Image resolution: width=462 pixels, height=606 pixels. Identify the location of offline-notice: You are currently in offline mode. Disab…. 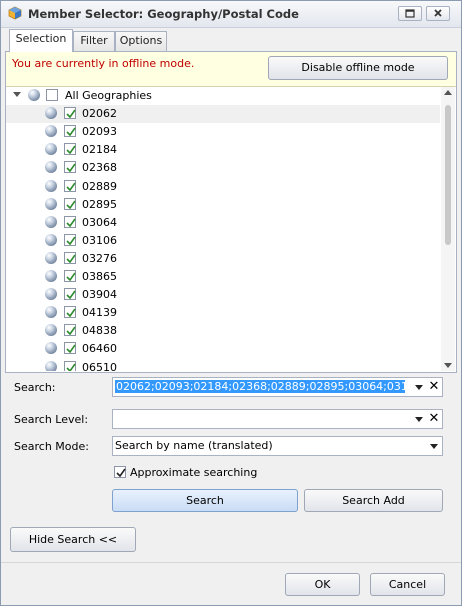
(231, 69).